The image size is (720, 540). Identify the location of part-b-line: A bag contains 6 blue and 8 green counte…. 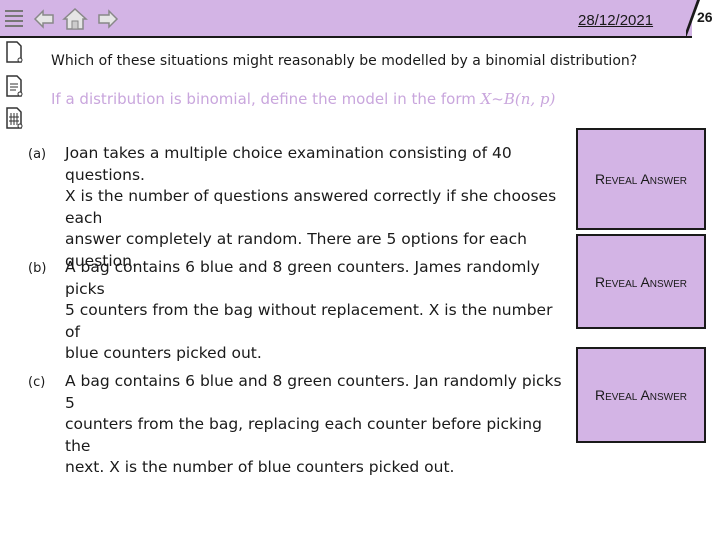
(302, 278).